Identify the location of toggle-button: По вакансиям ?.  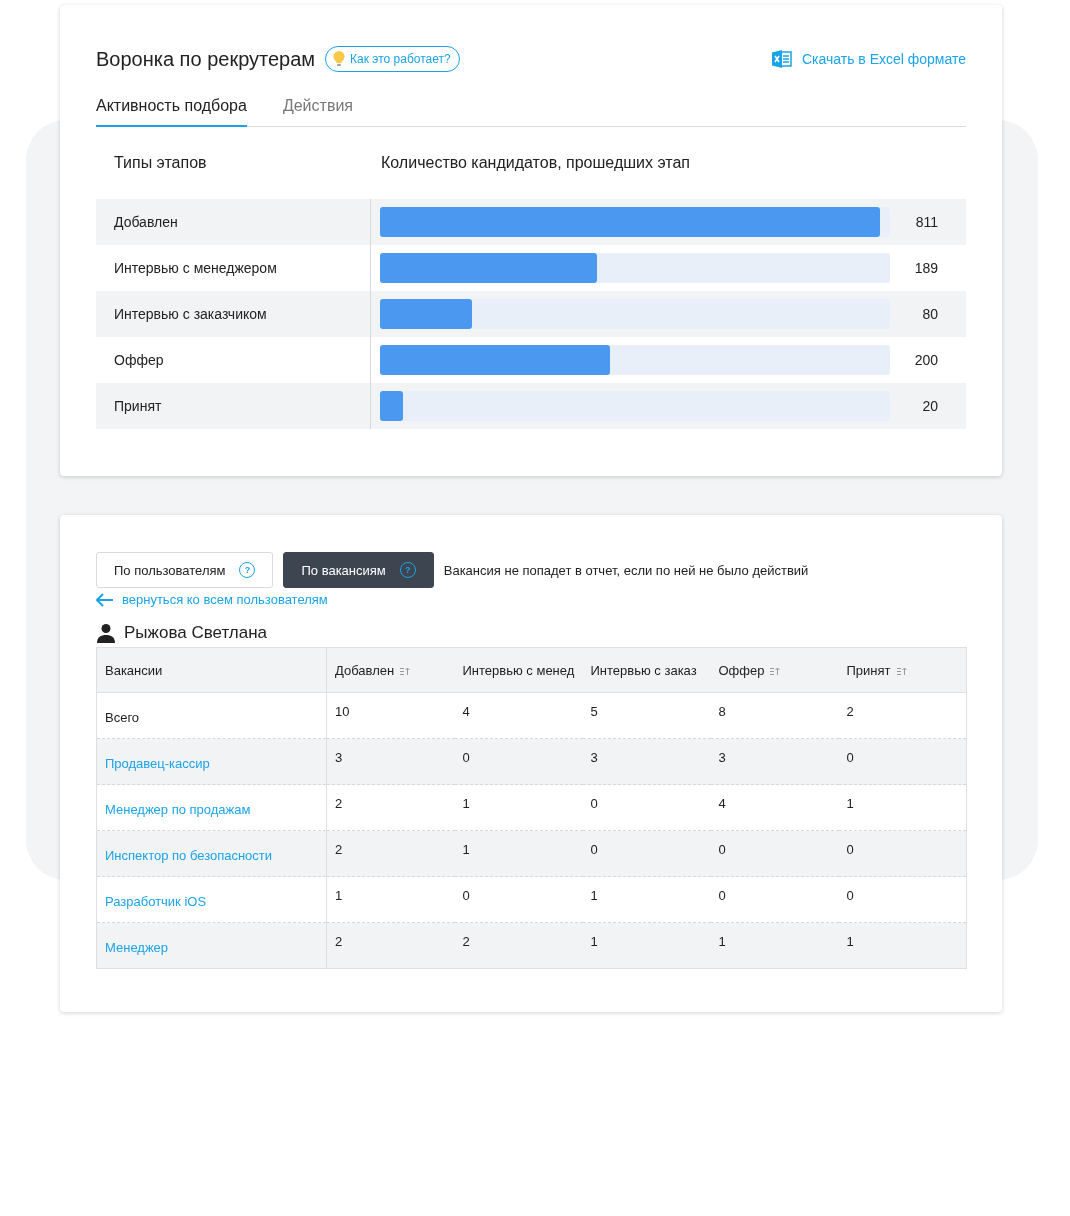
(358, 570).